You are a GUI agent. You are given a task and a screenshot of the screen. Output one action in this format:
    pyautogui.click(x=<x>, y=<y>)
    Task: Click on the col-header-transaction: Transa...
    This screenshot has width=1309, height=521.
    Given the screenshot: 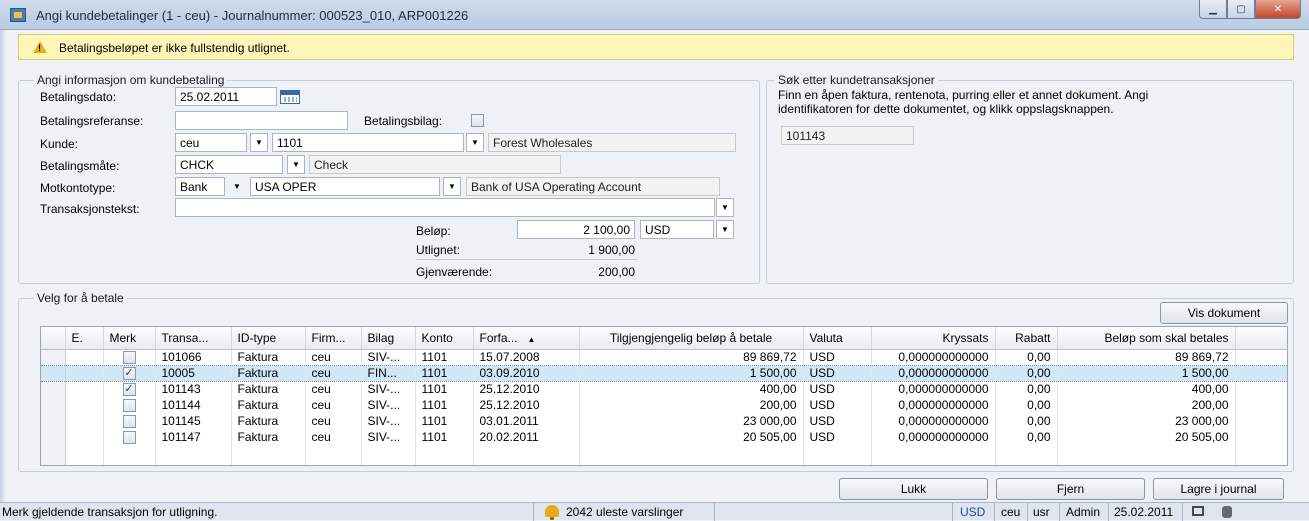 What is the action you would take?
    pyautogui.click(x=193, y=338)
    